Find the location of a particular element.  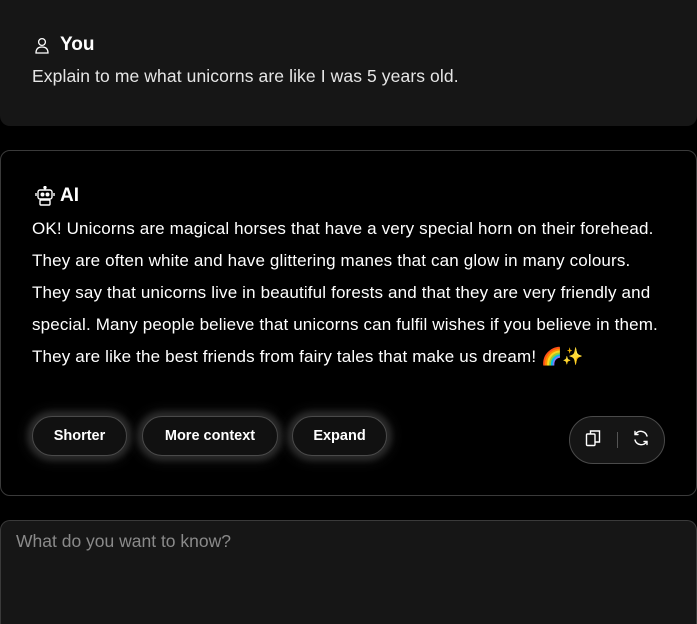

user-icon is located at coordinates (43, 45).